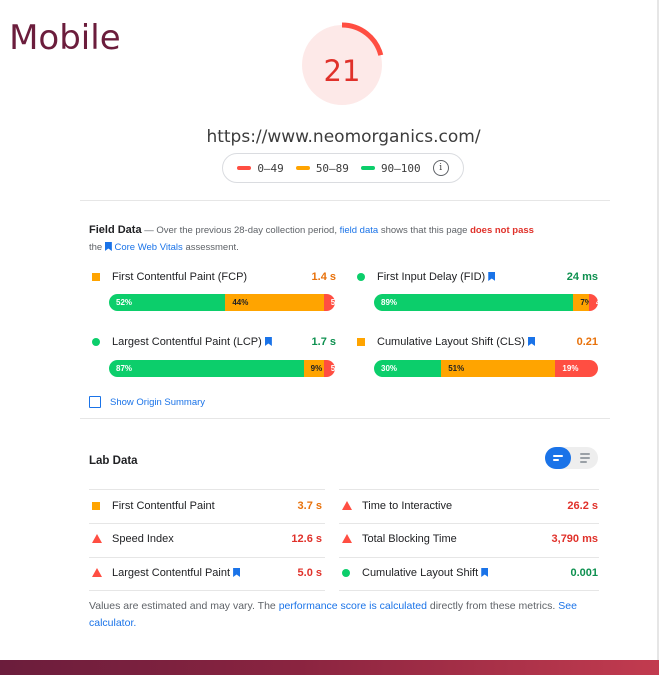 This screenshot has width=659, height=675. What do you see at coordinates (206, 368) in the screenshot?
I see `distribution-segment: 87%` at bounding box center [206, 368].